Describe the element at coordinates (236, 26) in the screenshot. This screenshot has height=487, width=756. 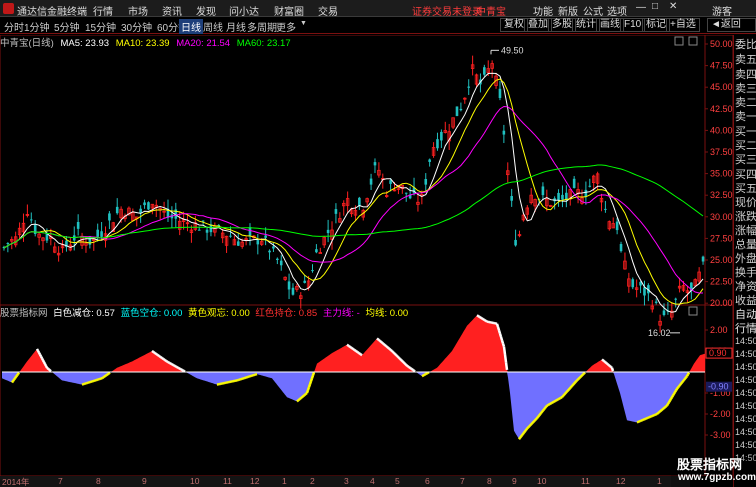
I see `period-monthly: 月线` at that location.